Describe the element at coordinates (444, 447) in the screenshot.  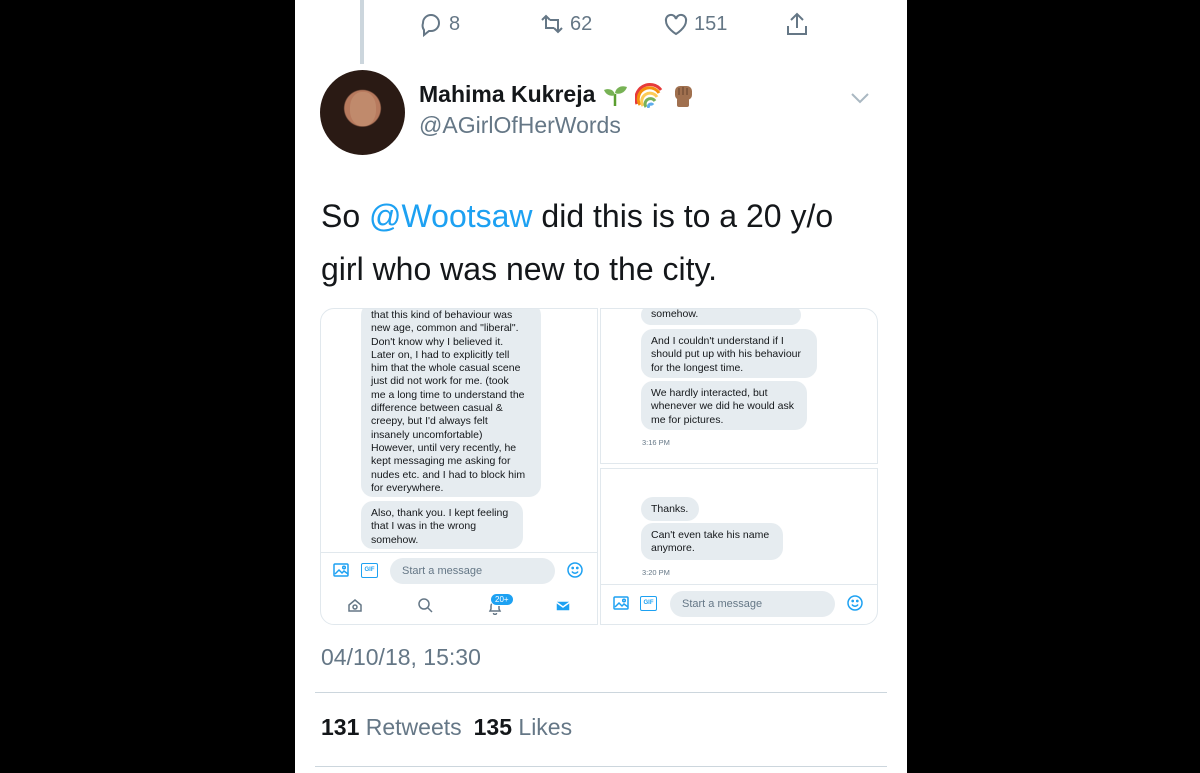
I see `bubble-line: However, until very recently, he` at that location.